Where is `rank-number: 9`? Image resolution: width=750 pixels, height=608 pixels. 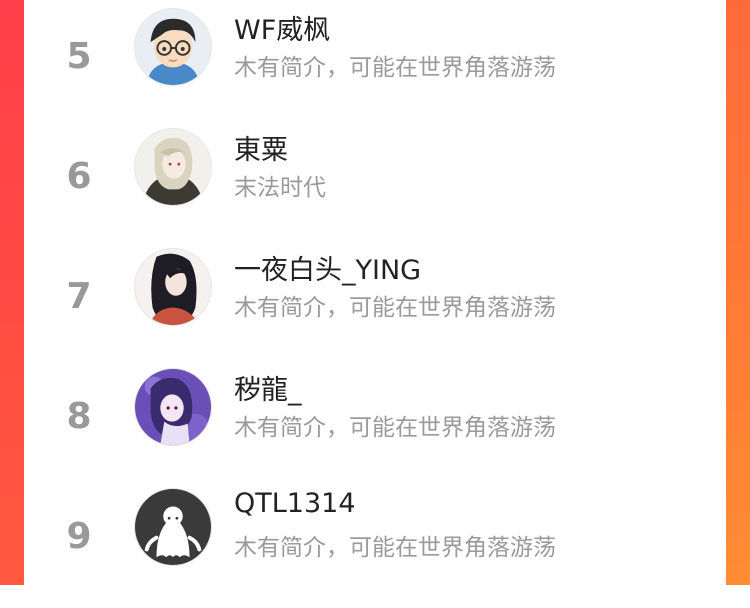
rank-number: 9 is located at coordinates (79, 536).